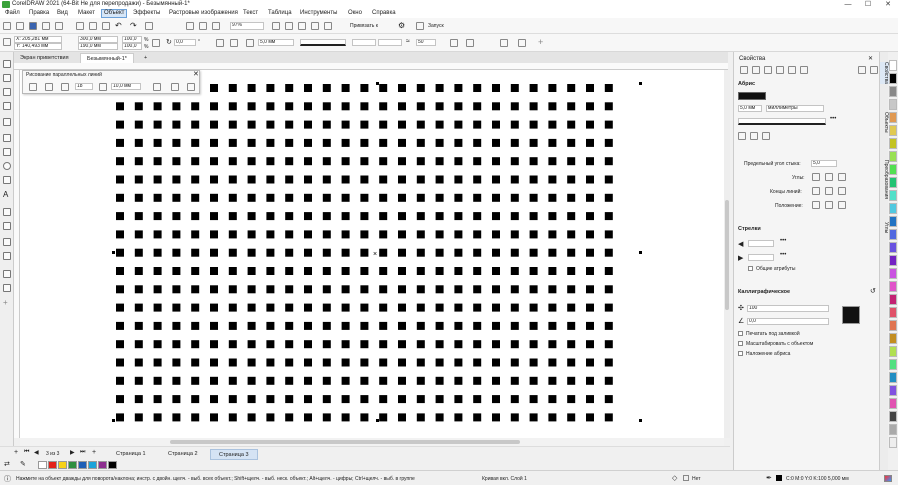  I want to click on eyedropper-tool-icon, so click(7, 274).